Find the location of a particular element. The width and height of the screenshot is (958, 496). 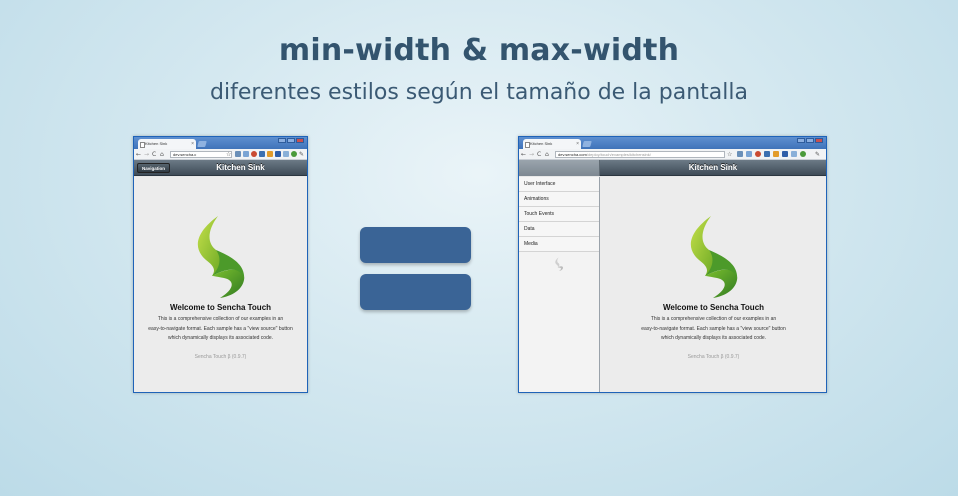

equals-bar-top is located at coordinates (415, 245).